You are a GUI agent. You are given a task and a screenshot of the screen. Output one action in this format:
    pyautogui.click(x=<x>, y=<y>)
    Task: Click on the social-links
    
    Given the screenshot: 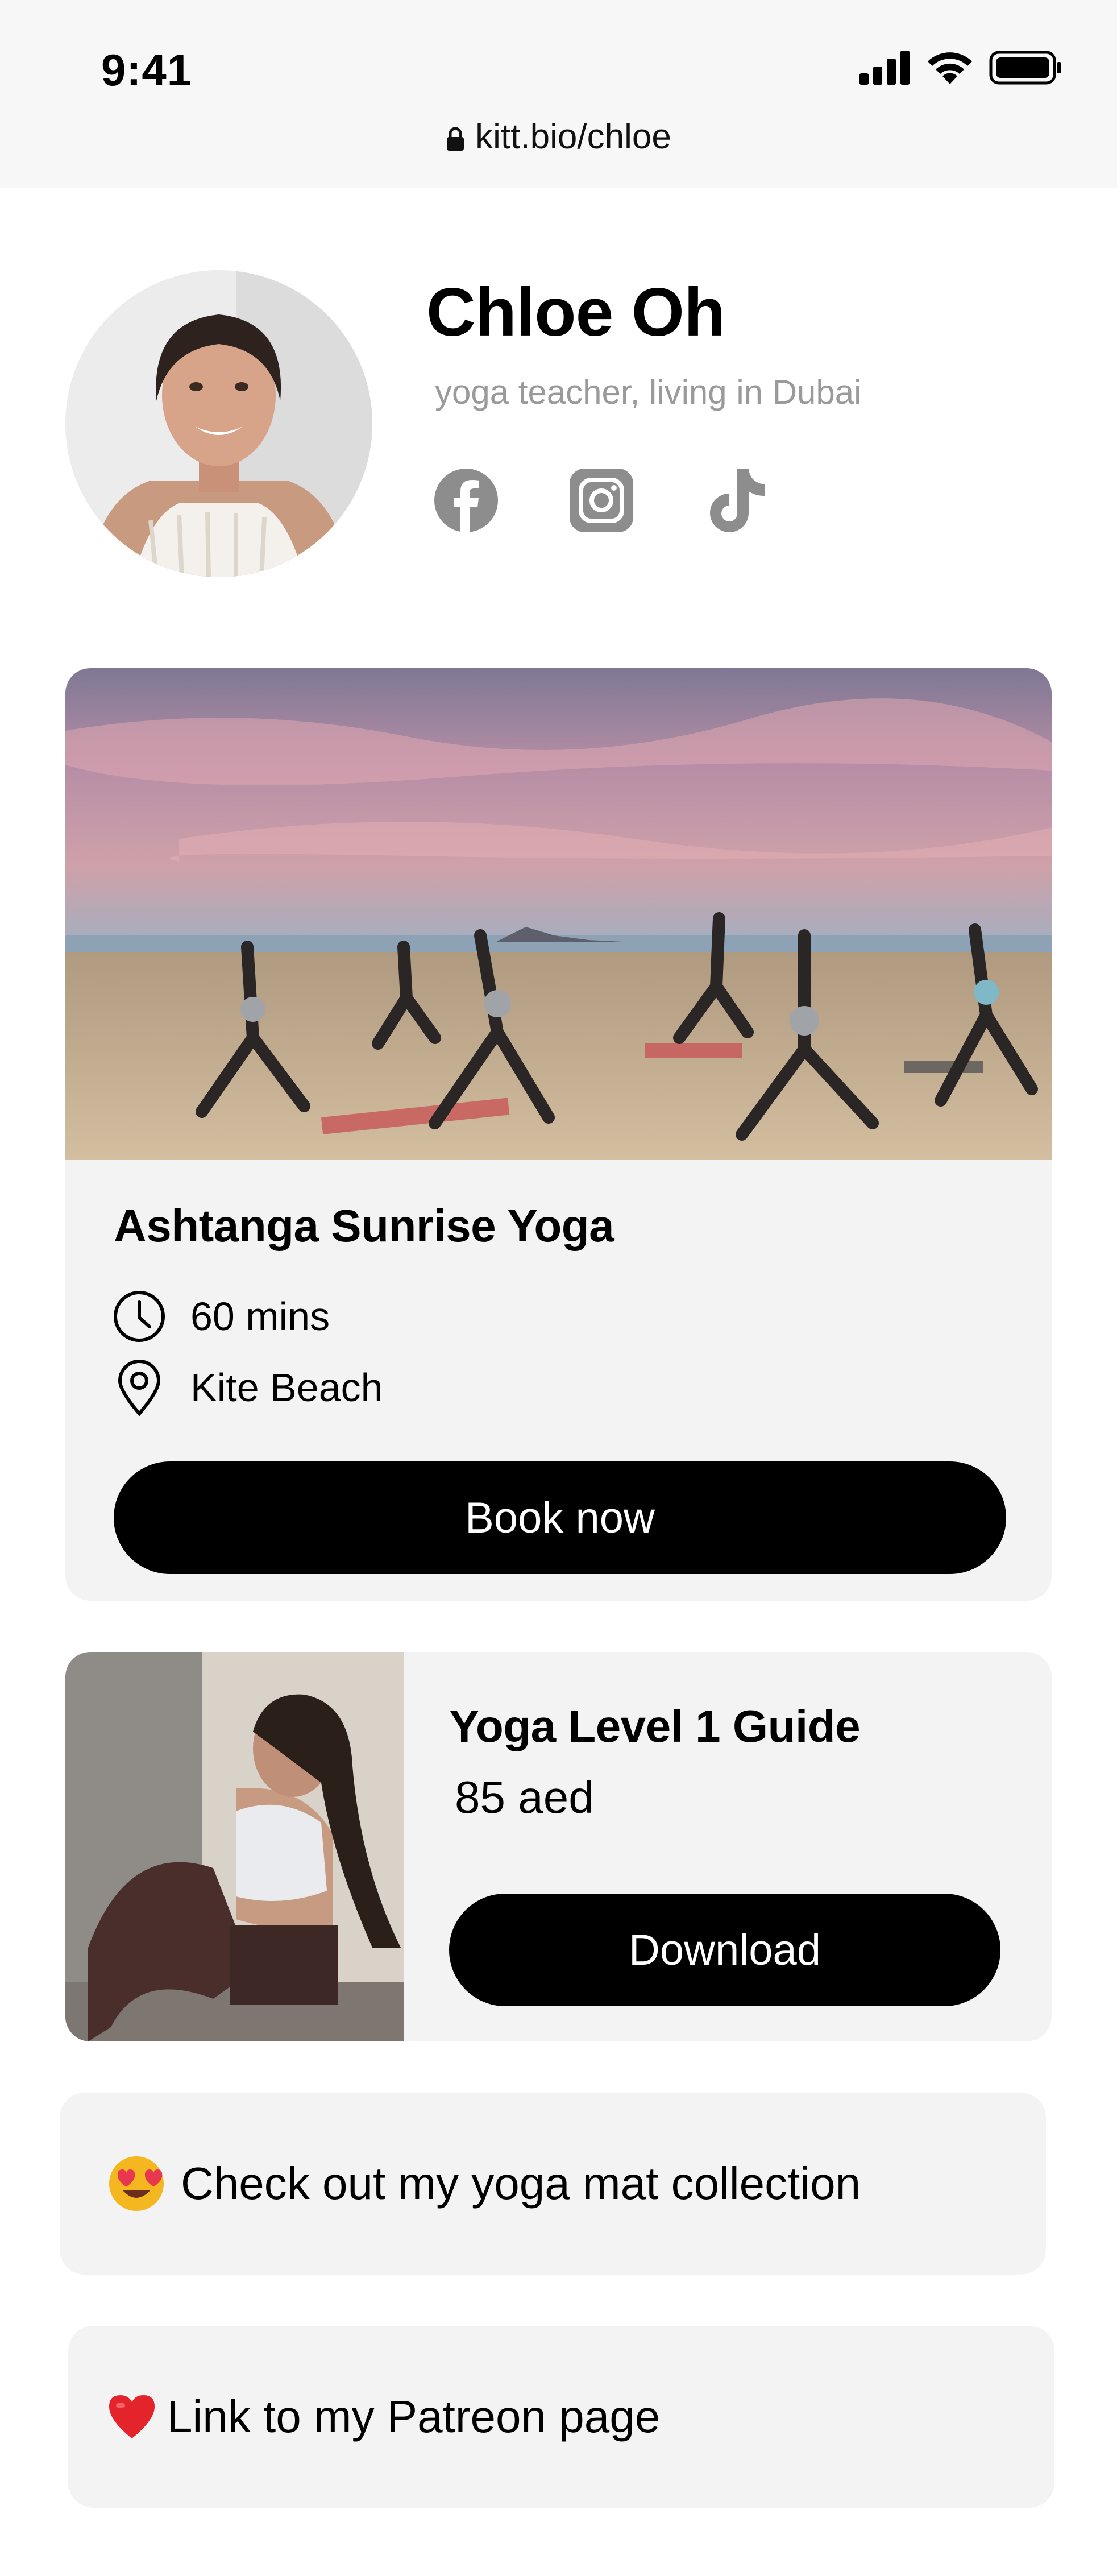 What is the action you would take?
    pyautogui.click(x=601, y=500)
    